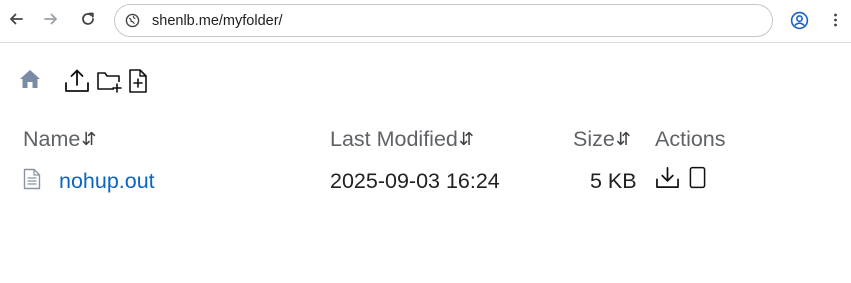 This screenshot has height=283, width=851. I want to click on preview-icon, so click(697, 177).